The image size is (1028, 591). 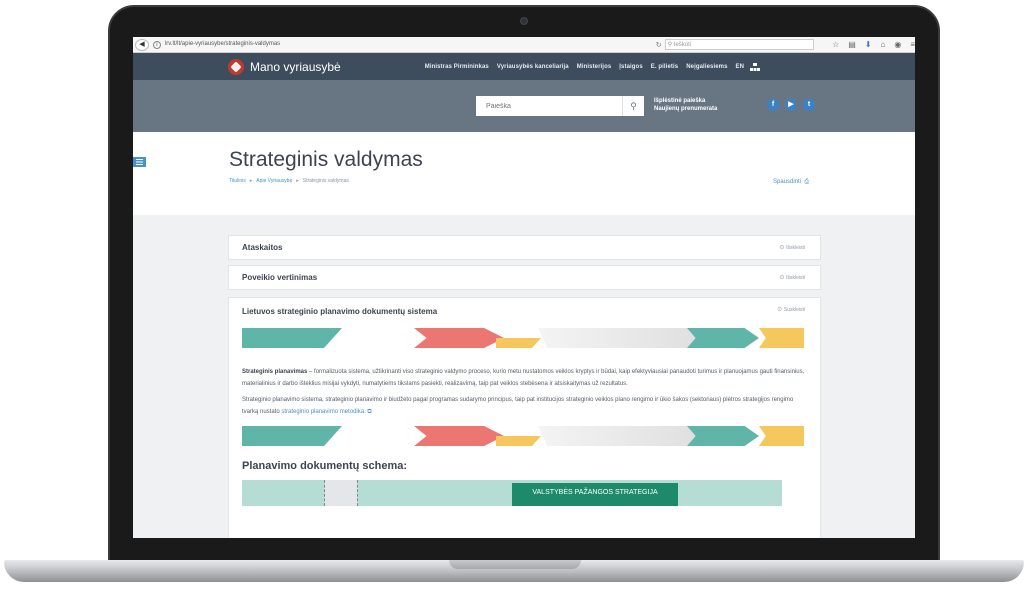 I want to click on accordion-reports: Ataskaitos Išskleisti, so click(x=524, y=247).